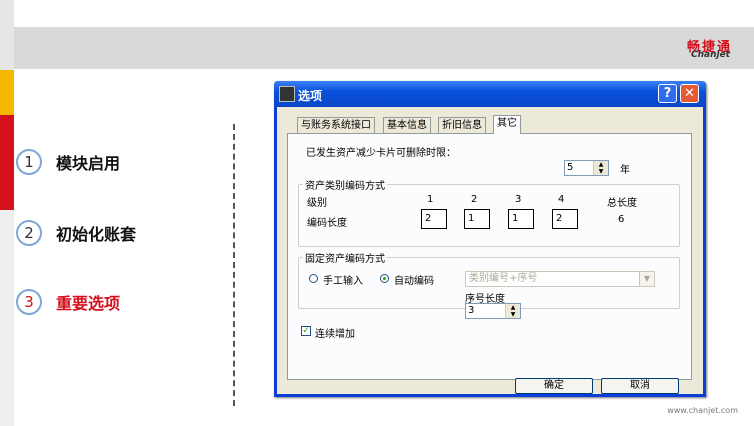 This screenshot has width=754, height=426. I want to click on website-url: www.chanjet.com, so click(702, 410).